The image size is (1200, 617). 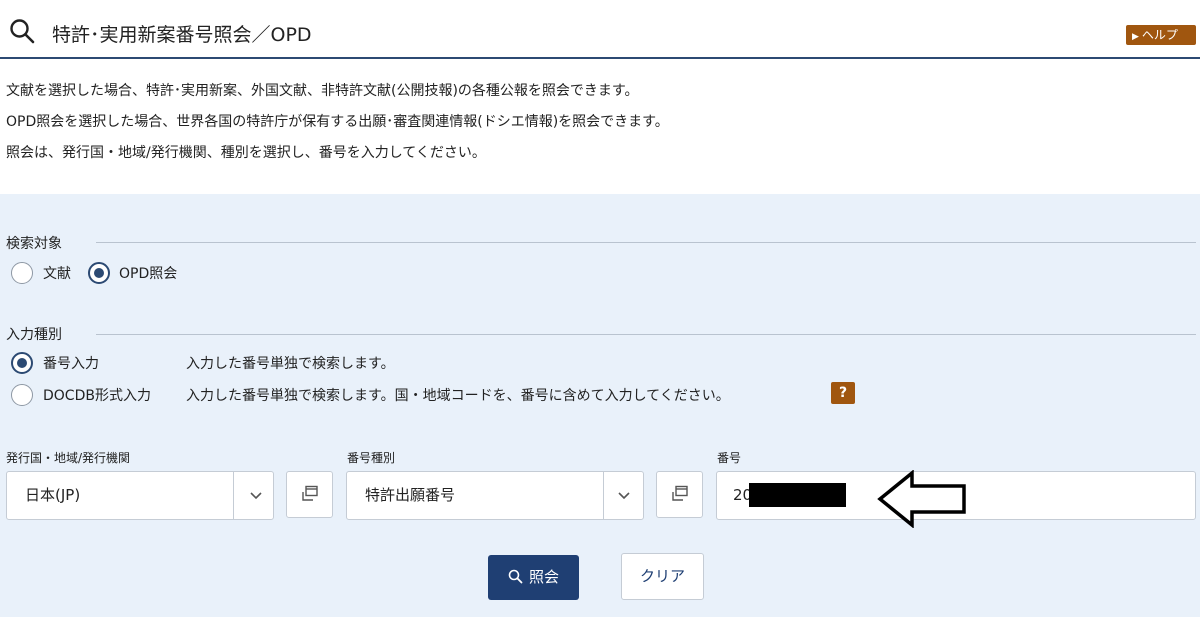 What do you see at coordinates (22, 273) in the screenshot?
I see `radio-document` at bounding box center [22, 273].